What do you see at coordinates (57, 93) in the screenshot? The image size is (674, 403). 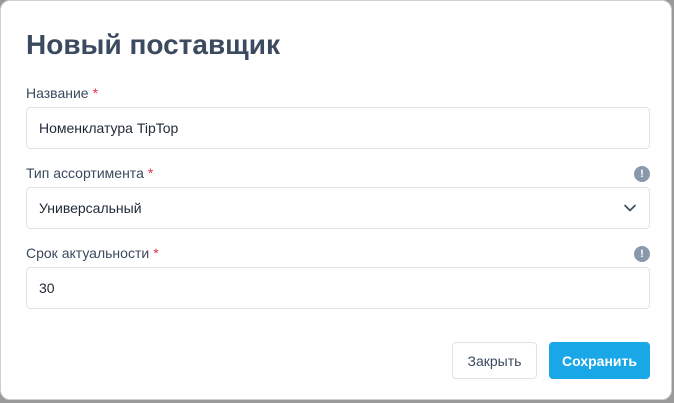 I see `name-label-text: Название` at bounding box center [57, 93].